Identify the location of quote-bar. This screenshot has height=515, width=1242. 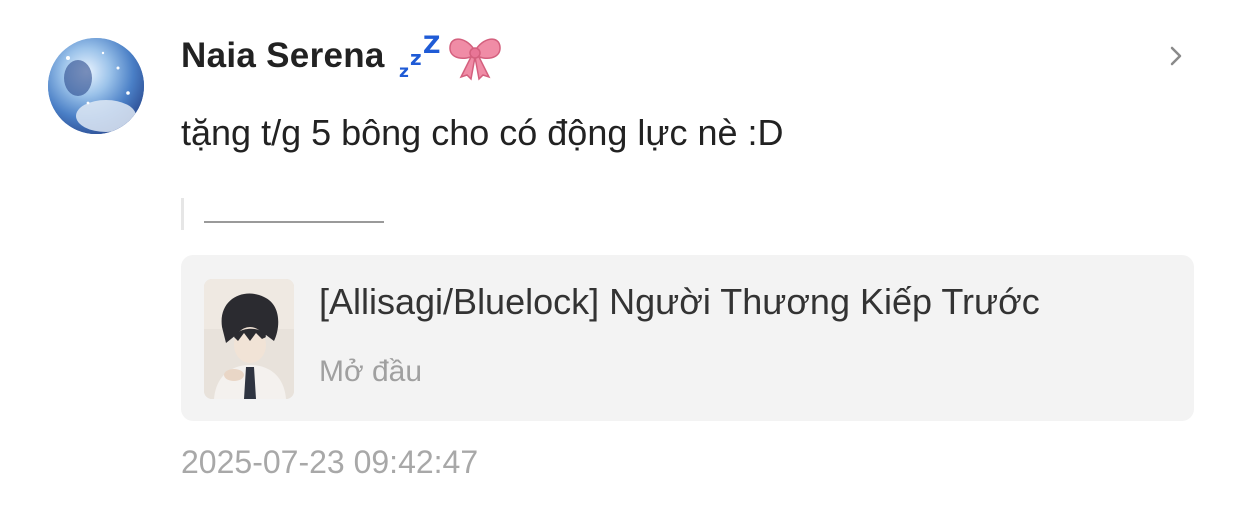
(182, 214).